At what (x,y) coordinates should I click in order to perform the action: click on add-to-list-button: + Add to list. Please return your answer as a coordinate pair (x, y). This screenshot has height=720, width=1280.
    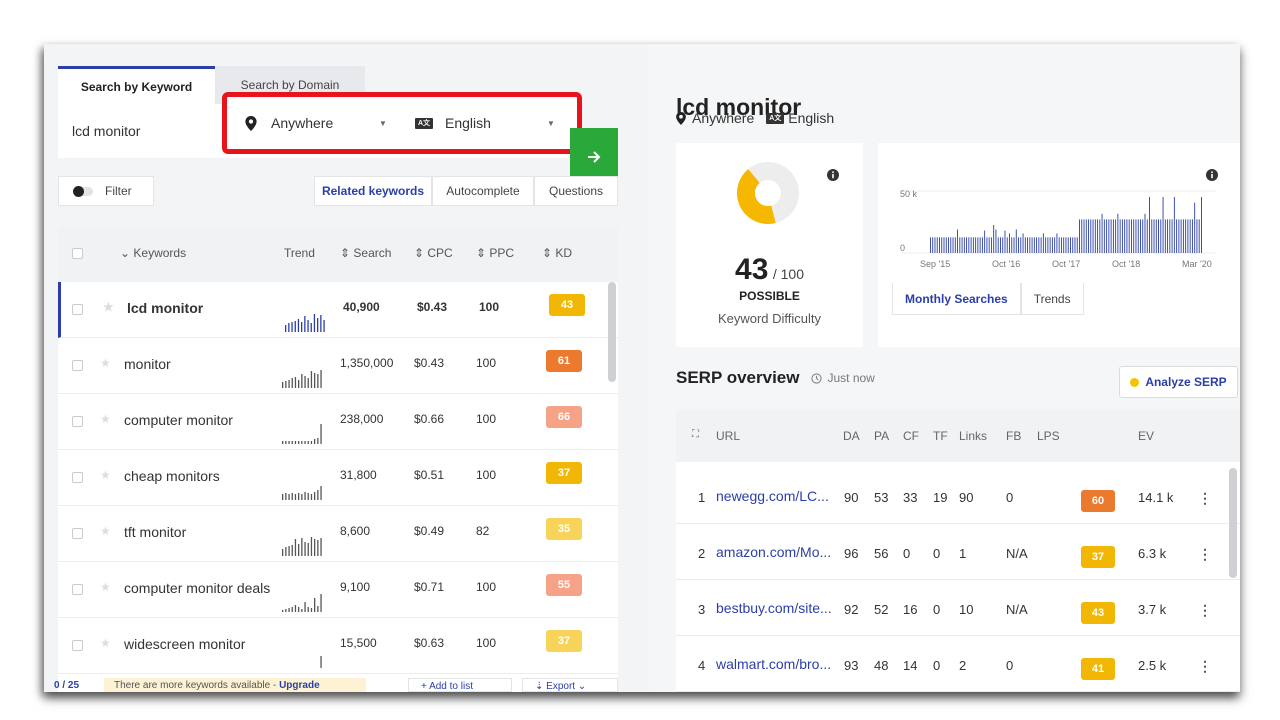
    Looking at the image, I should click on (460, 685).